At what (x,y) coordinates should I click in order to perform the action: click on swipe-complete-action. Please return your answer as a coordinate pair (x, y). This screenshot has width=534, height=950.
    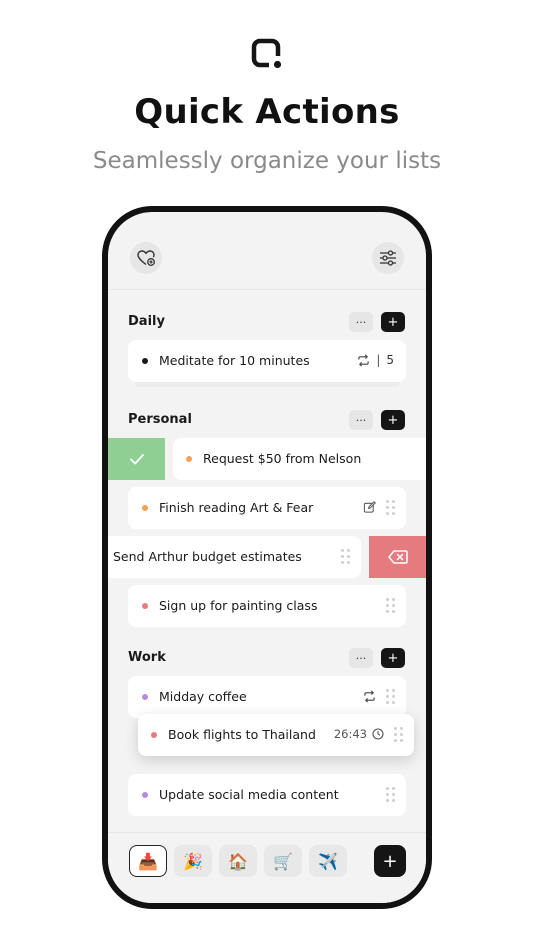
    Looking at the image, I should click on (136, 459).